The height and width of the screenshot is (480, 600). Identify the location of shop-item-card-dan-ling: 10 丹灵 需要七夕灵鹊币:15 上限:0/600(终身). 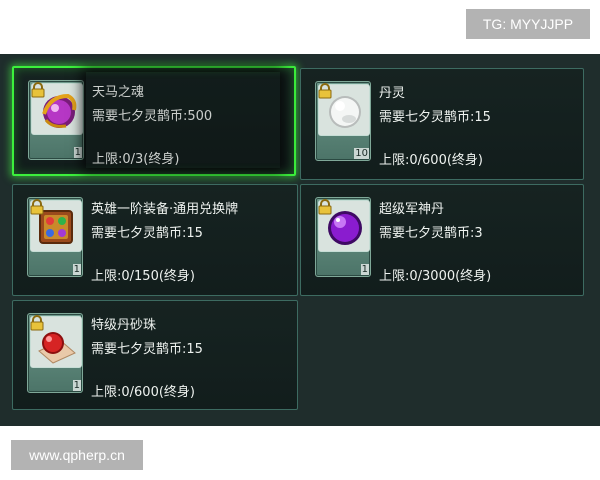
(442, 124).